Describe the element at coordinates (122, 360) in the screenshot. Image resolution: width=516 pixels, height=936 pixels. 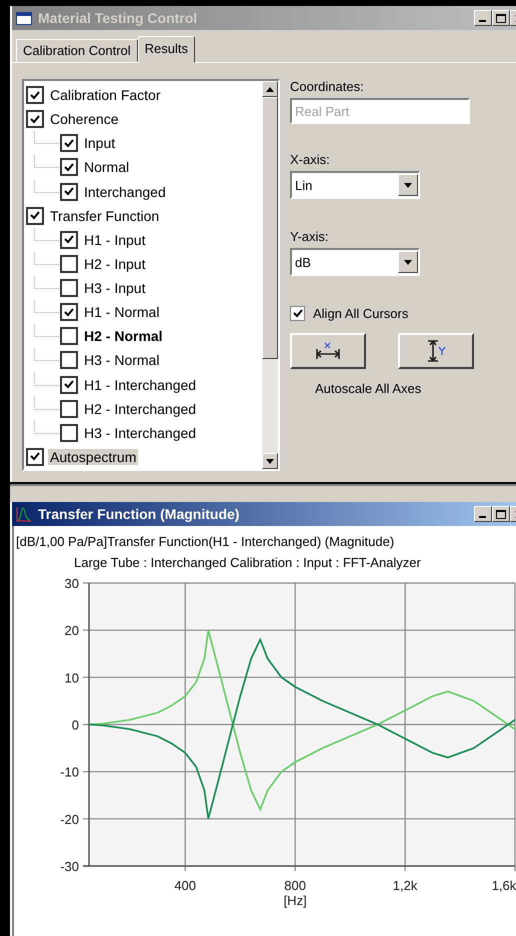
I see `tree-item: H3 - Normal` at that location.